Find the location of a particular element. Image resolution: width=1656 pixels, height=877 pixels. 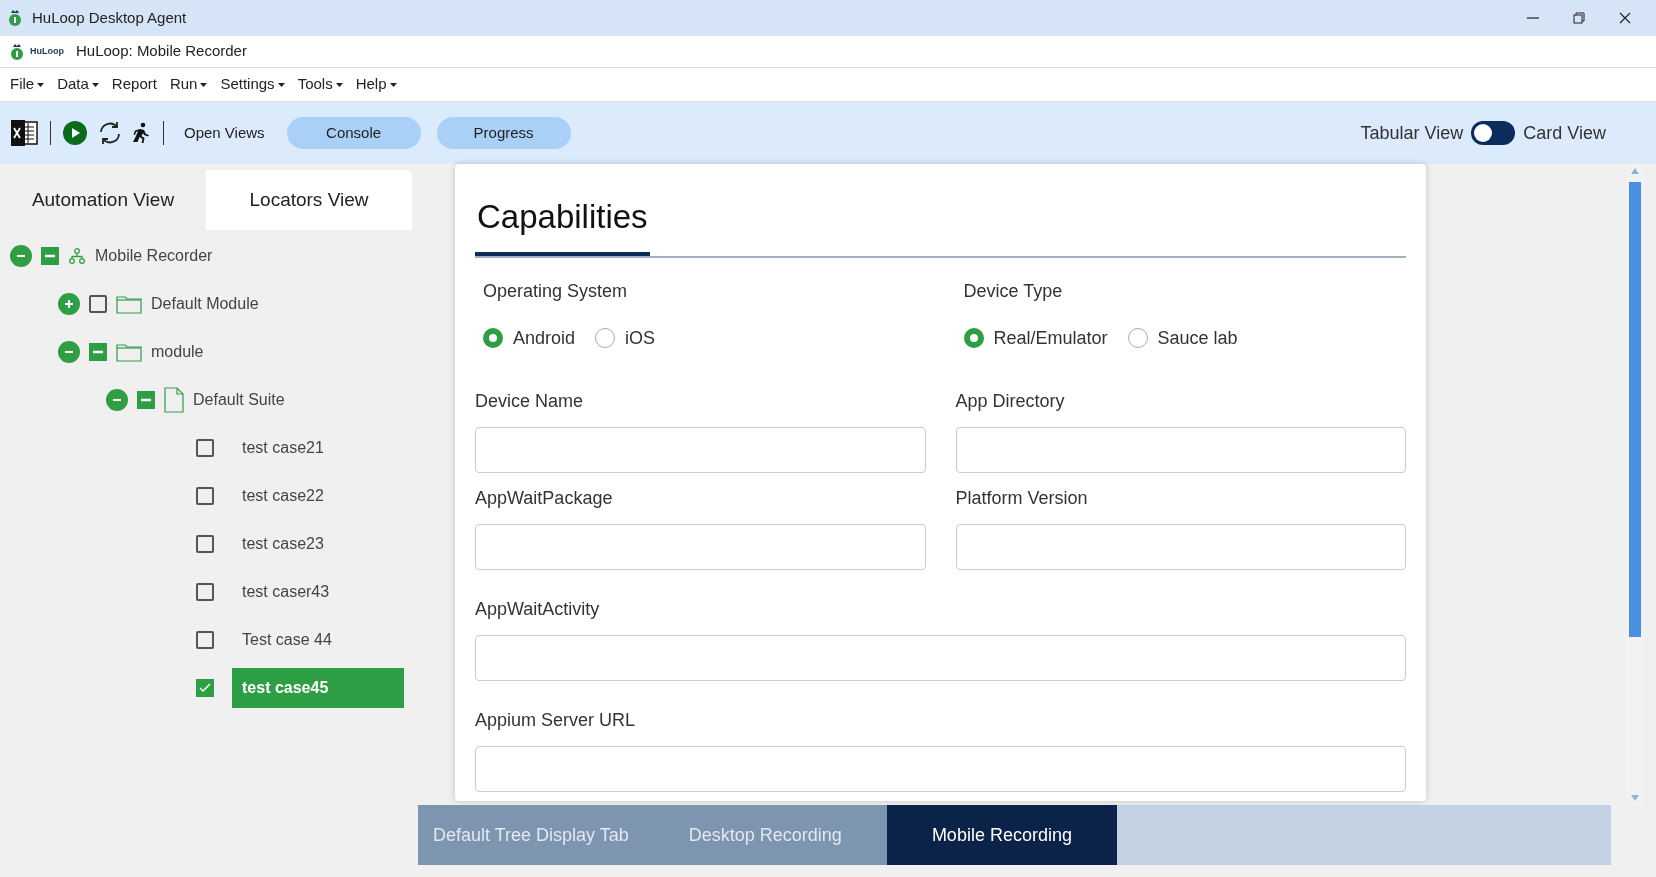

radio-option: iOS is located at coordinates (625, 338).